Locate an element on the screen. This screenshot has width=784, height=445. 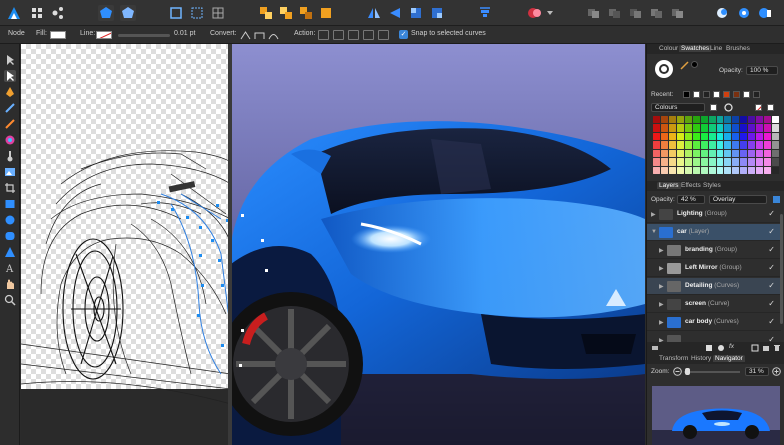
snapping-icon is located at coordinates (197, 13).